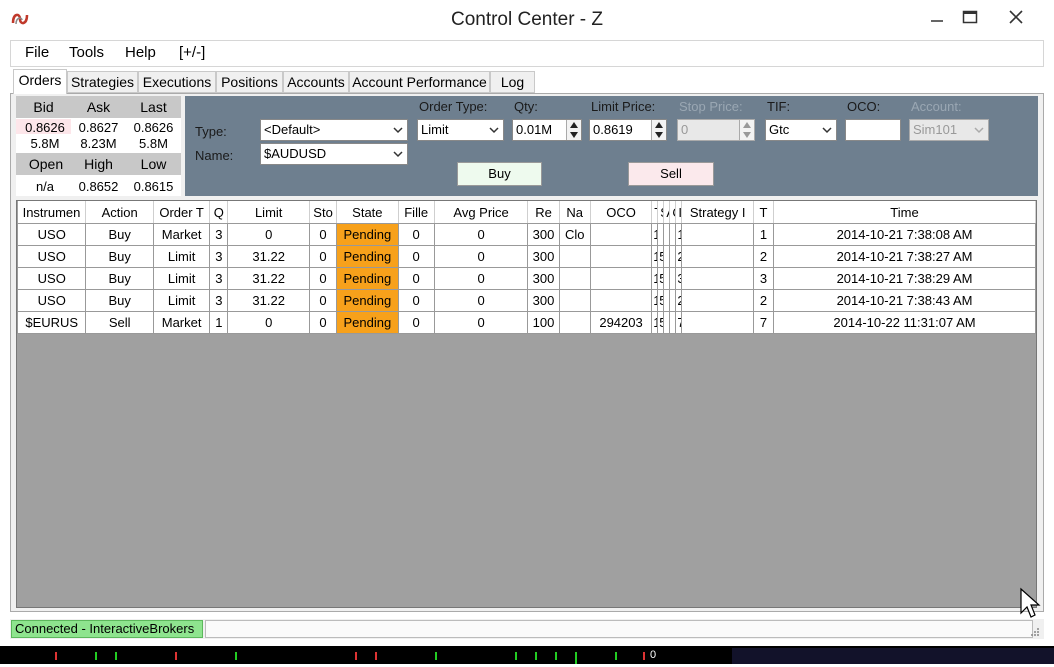  I want to click on tab-accounts: Accounts, so click(316, 82).